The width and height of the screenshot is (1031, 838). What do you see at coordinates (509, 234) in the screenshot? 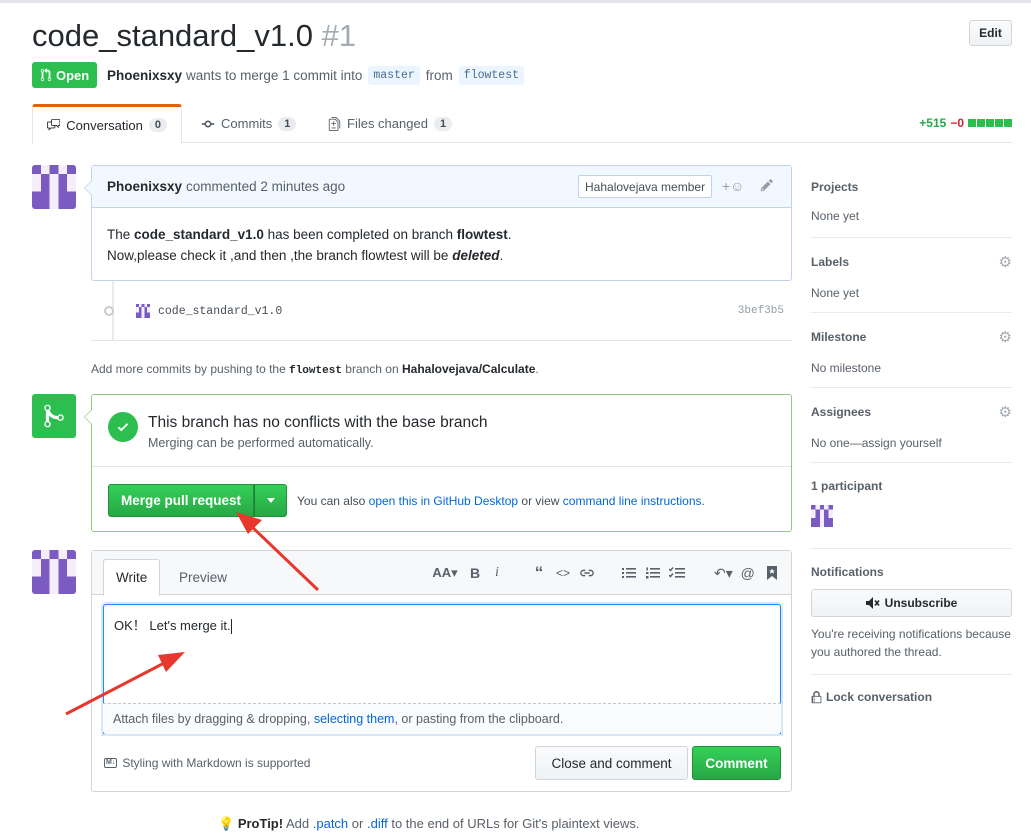
I see `comment-text: .` at bounding box center [509, 234].